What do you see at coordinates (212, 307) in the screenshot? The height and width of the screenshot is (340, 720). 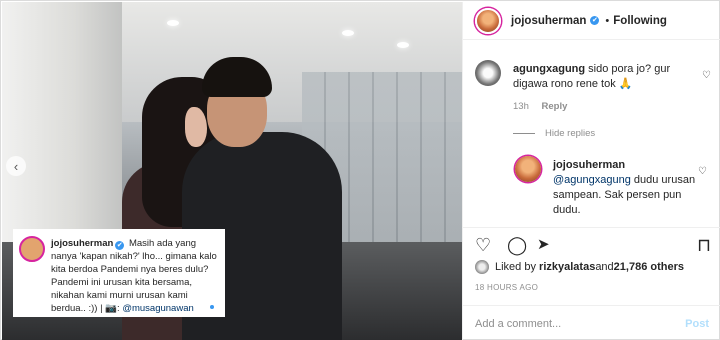 I see `carousel-dots` at bounding box center [212, 307].